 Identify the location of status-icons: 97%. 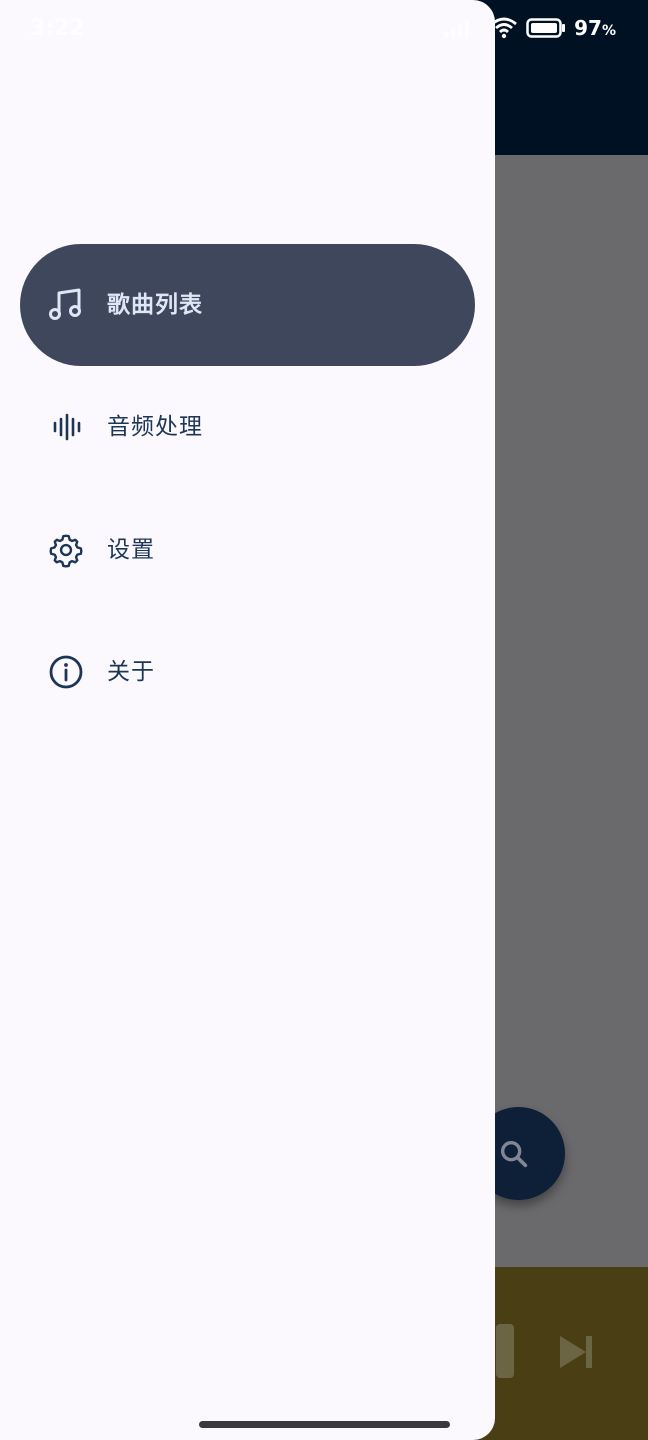
(529, 28).